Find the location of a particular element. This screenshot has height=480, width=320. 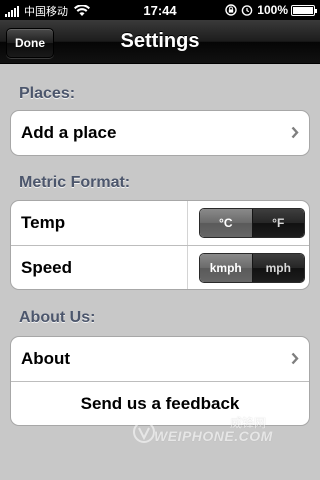

add-place-label: Add a place is located at coordinates (69, 132).